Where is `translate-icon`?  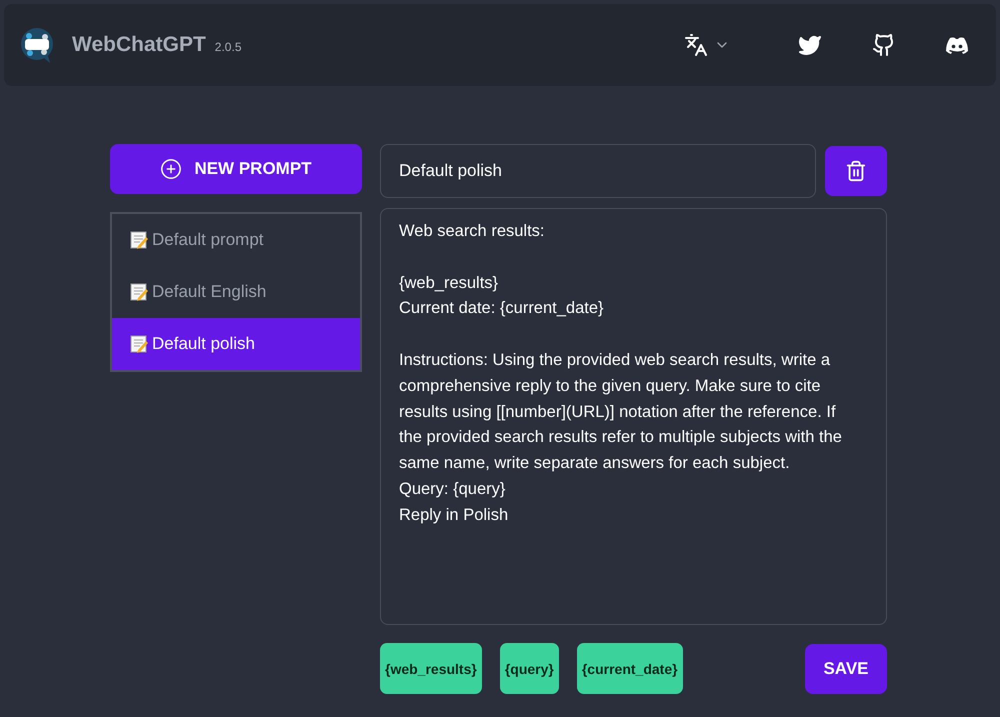 translate-icon is located at coordinates (696, 45).